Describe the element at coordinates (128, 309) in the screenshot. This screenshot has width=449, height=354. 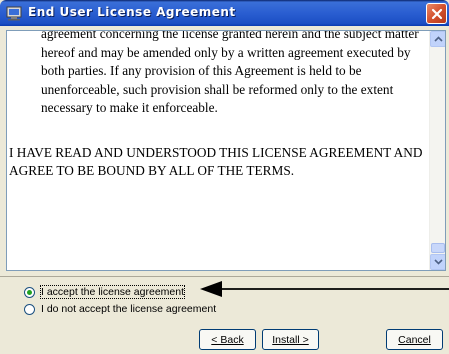
I see `decline-label: I do not accept the license agreement` at that location.